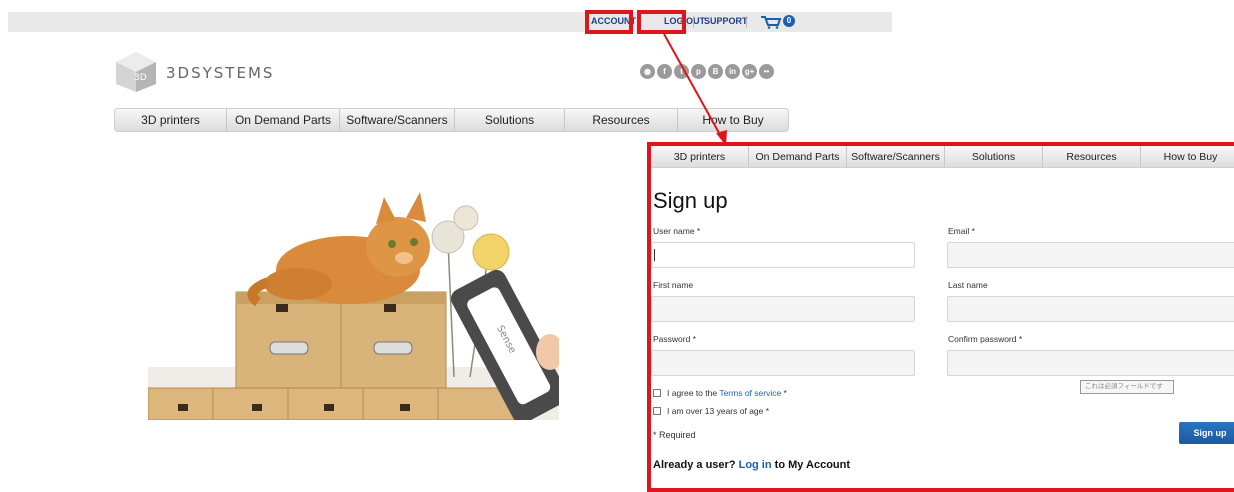  What do you see at coordinates (811, 465) in the screenshot?
I see `already-suffix: to My Account` at bounding box center [811, 465].